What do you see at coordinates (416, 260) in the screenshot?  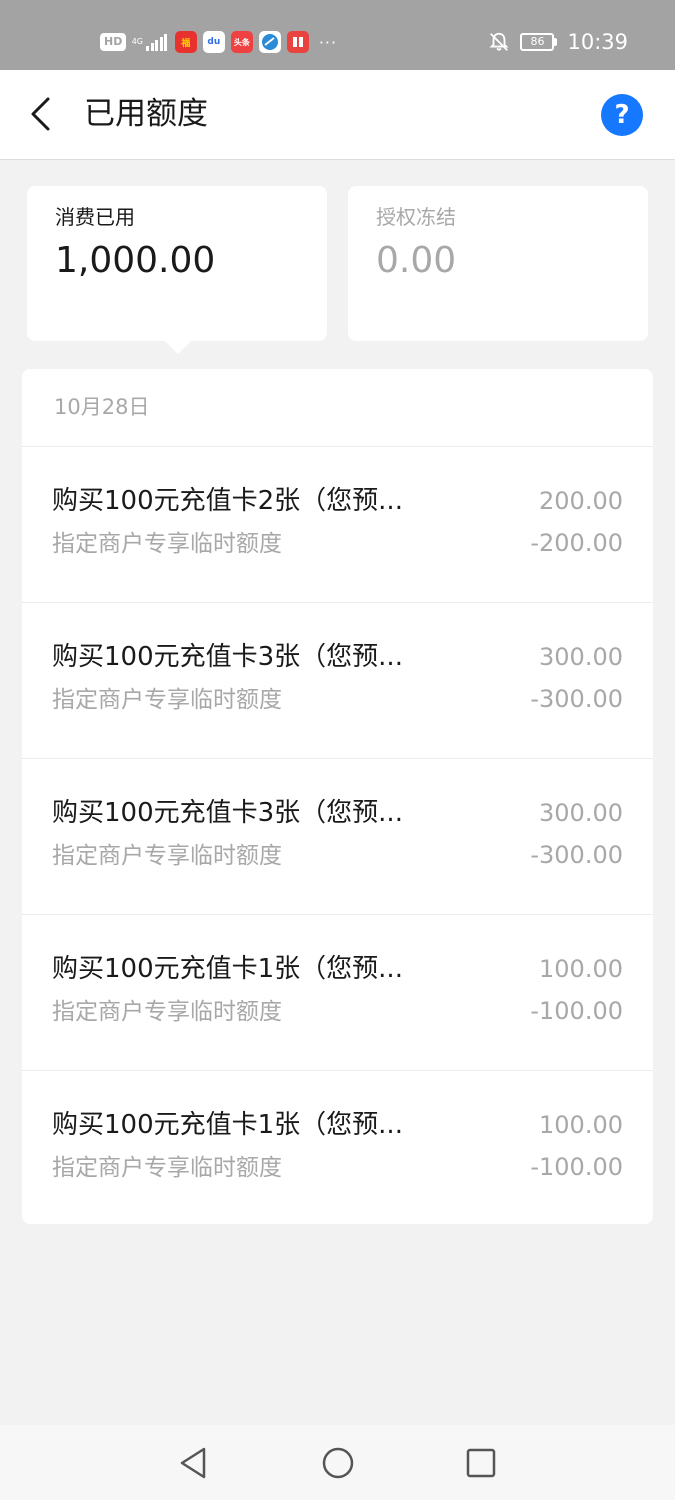 I see `frozen-amount: 0.00` at bounding box center [416, 260].